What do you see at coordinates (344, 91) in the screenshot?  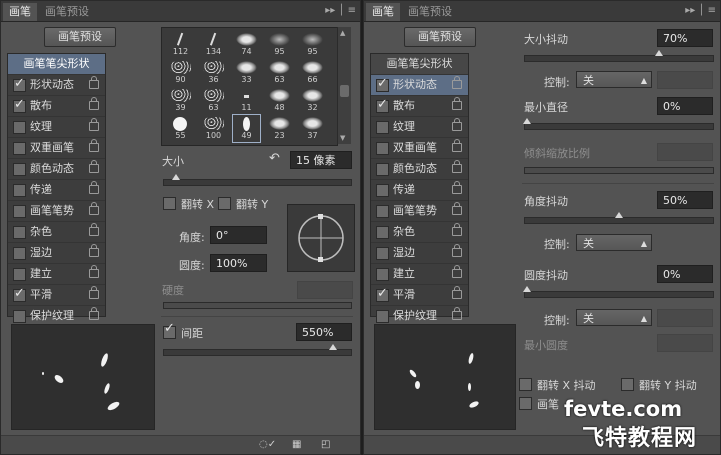 I see `scroll-thumb` at bounding box center [344, 91].